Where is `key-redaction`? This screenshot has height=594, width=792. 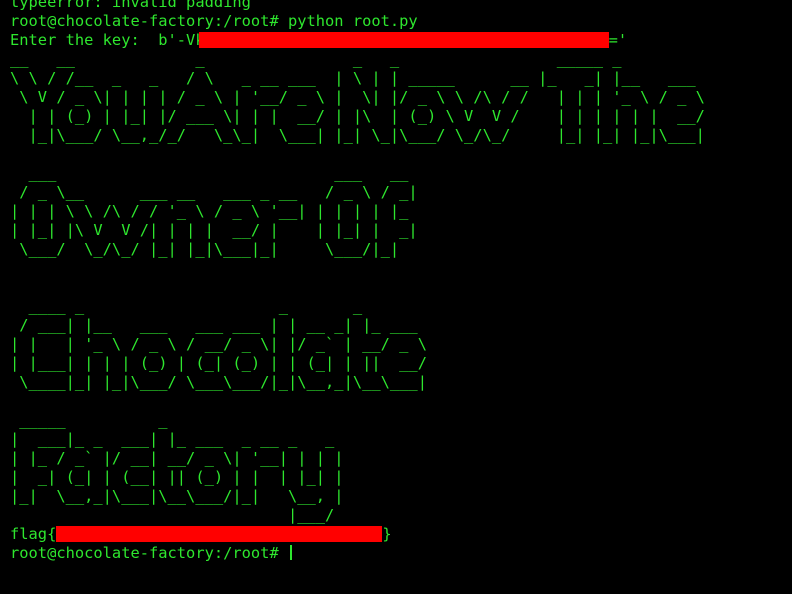 key-redaction is located at coordinates (403, 40).